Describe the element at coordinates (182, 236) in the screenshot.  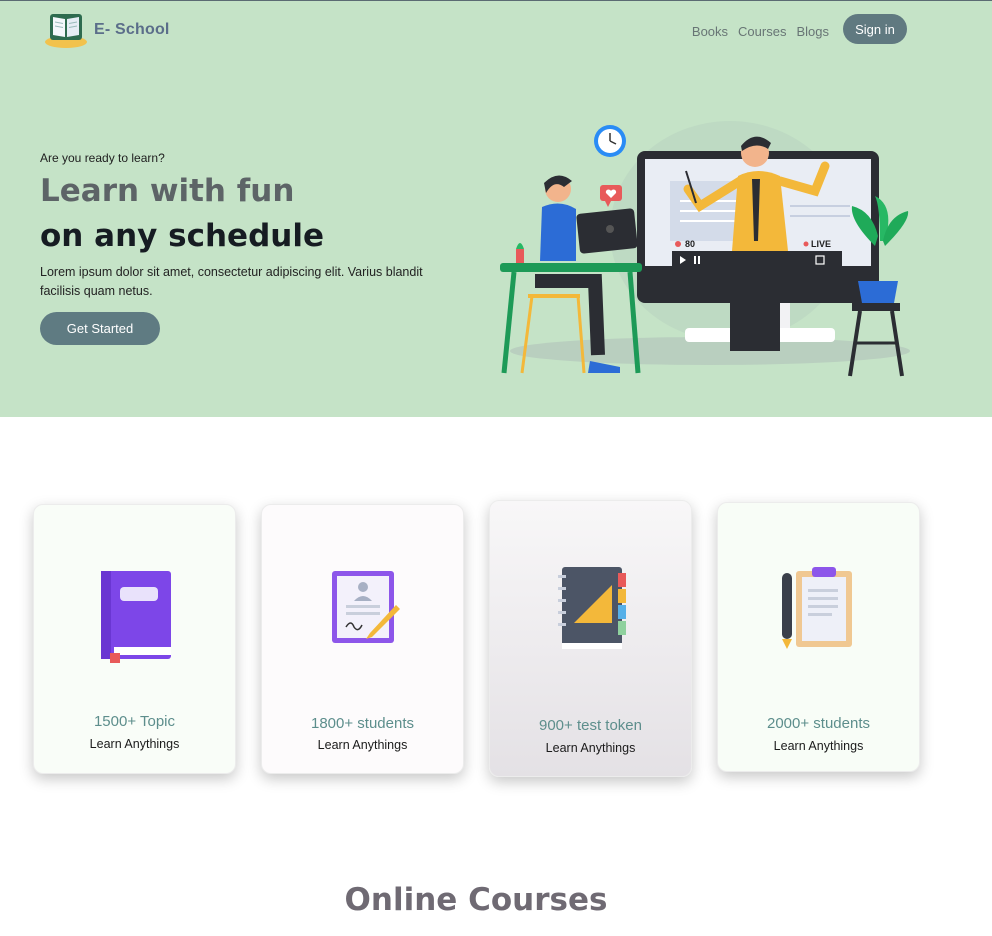
I see `hero-title-line2: on any schedule` at that location.